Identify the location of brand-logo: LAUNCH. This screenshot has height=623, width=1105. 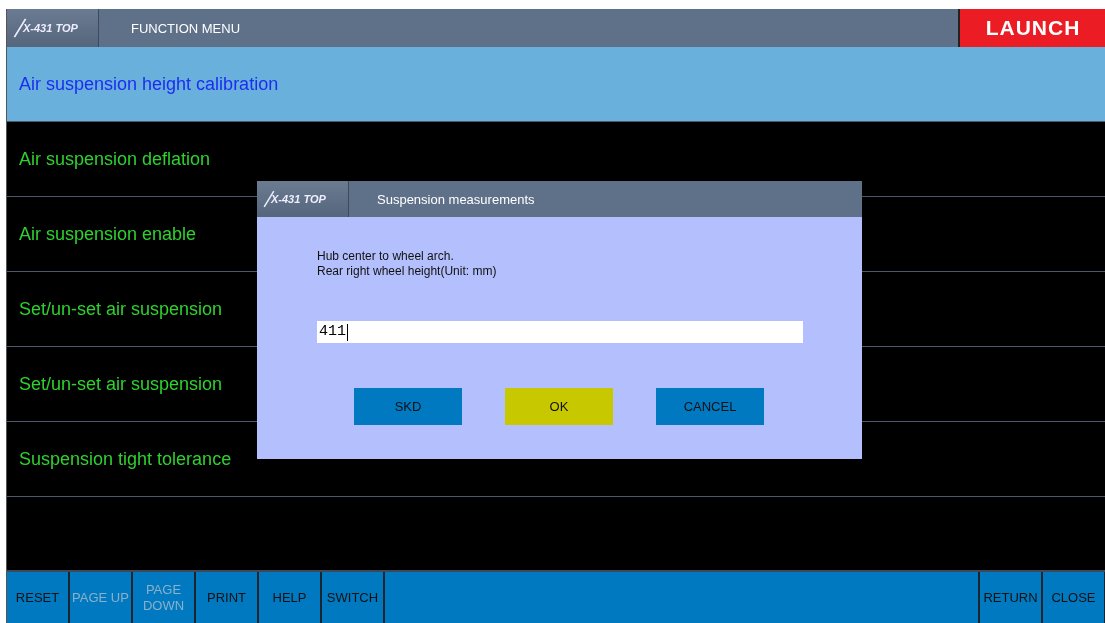
(1031, 28).